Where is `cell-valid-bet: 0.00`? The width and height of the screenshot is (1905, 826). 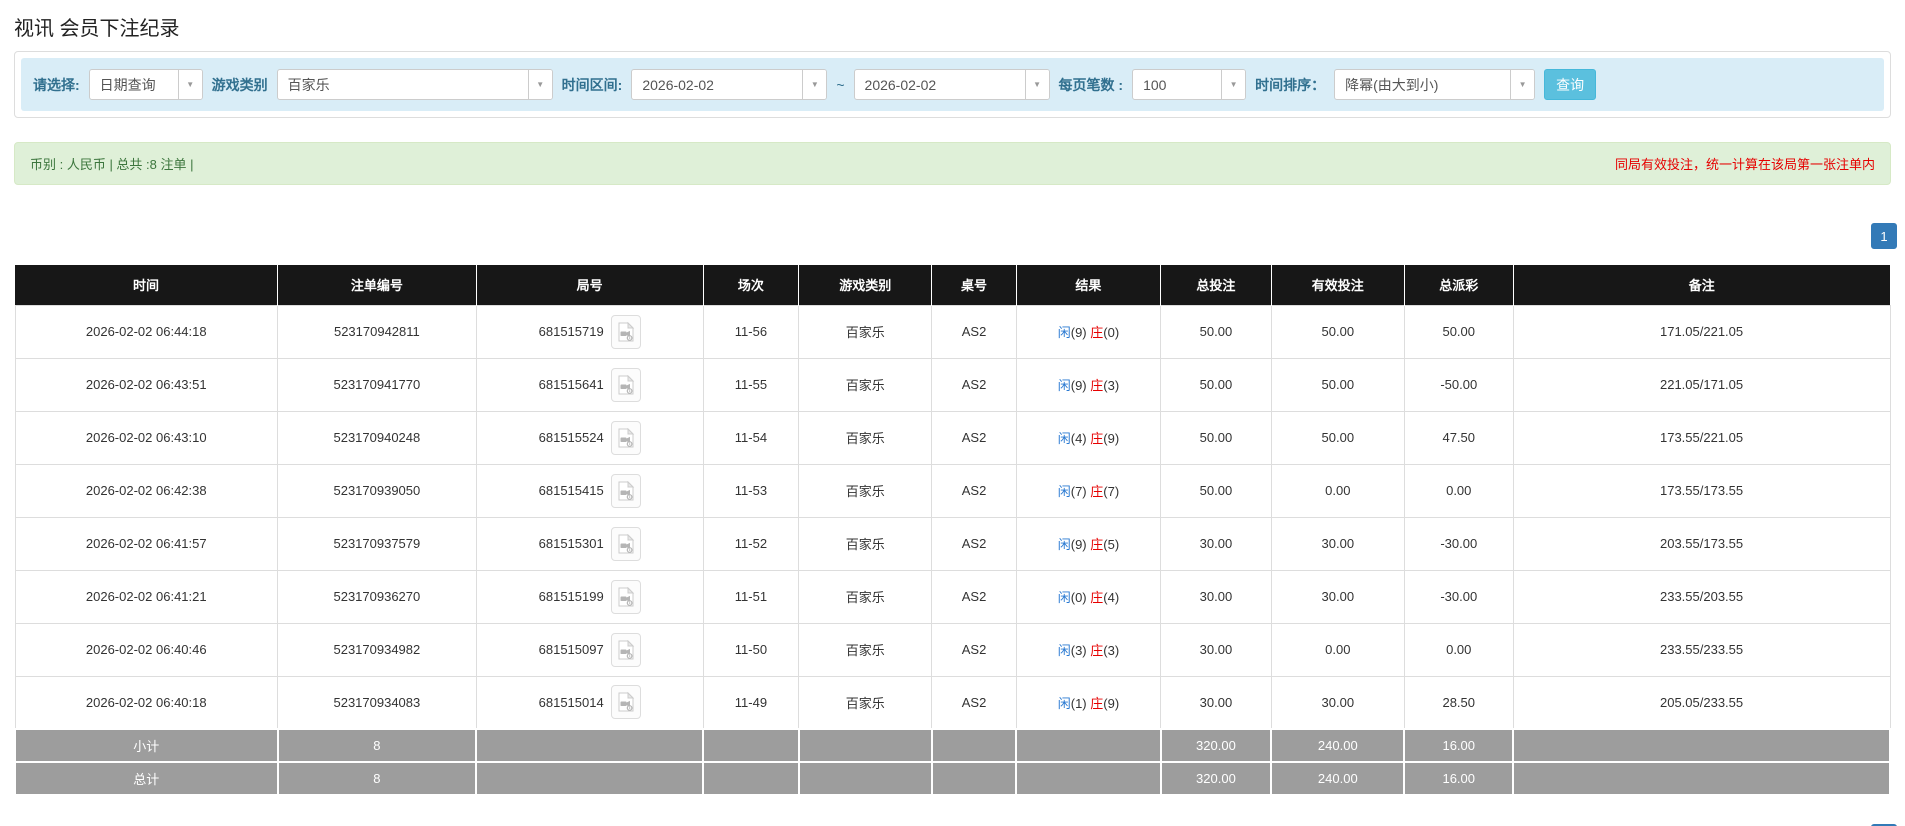
cell-valid-bet: 0.00 is located at coordinates (1337, 649).